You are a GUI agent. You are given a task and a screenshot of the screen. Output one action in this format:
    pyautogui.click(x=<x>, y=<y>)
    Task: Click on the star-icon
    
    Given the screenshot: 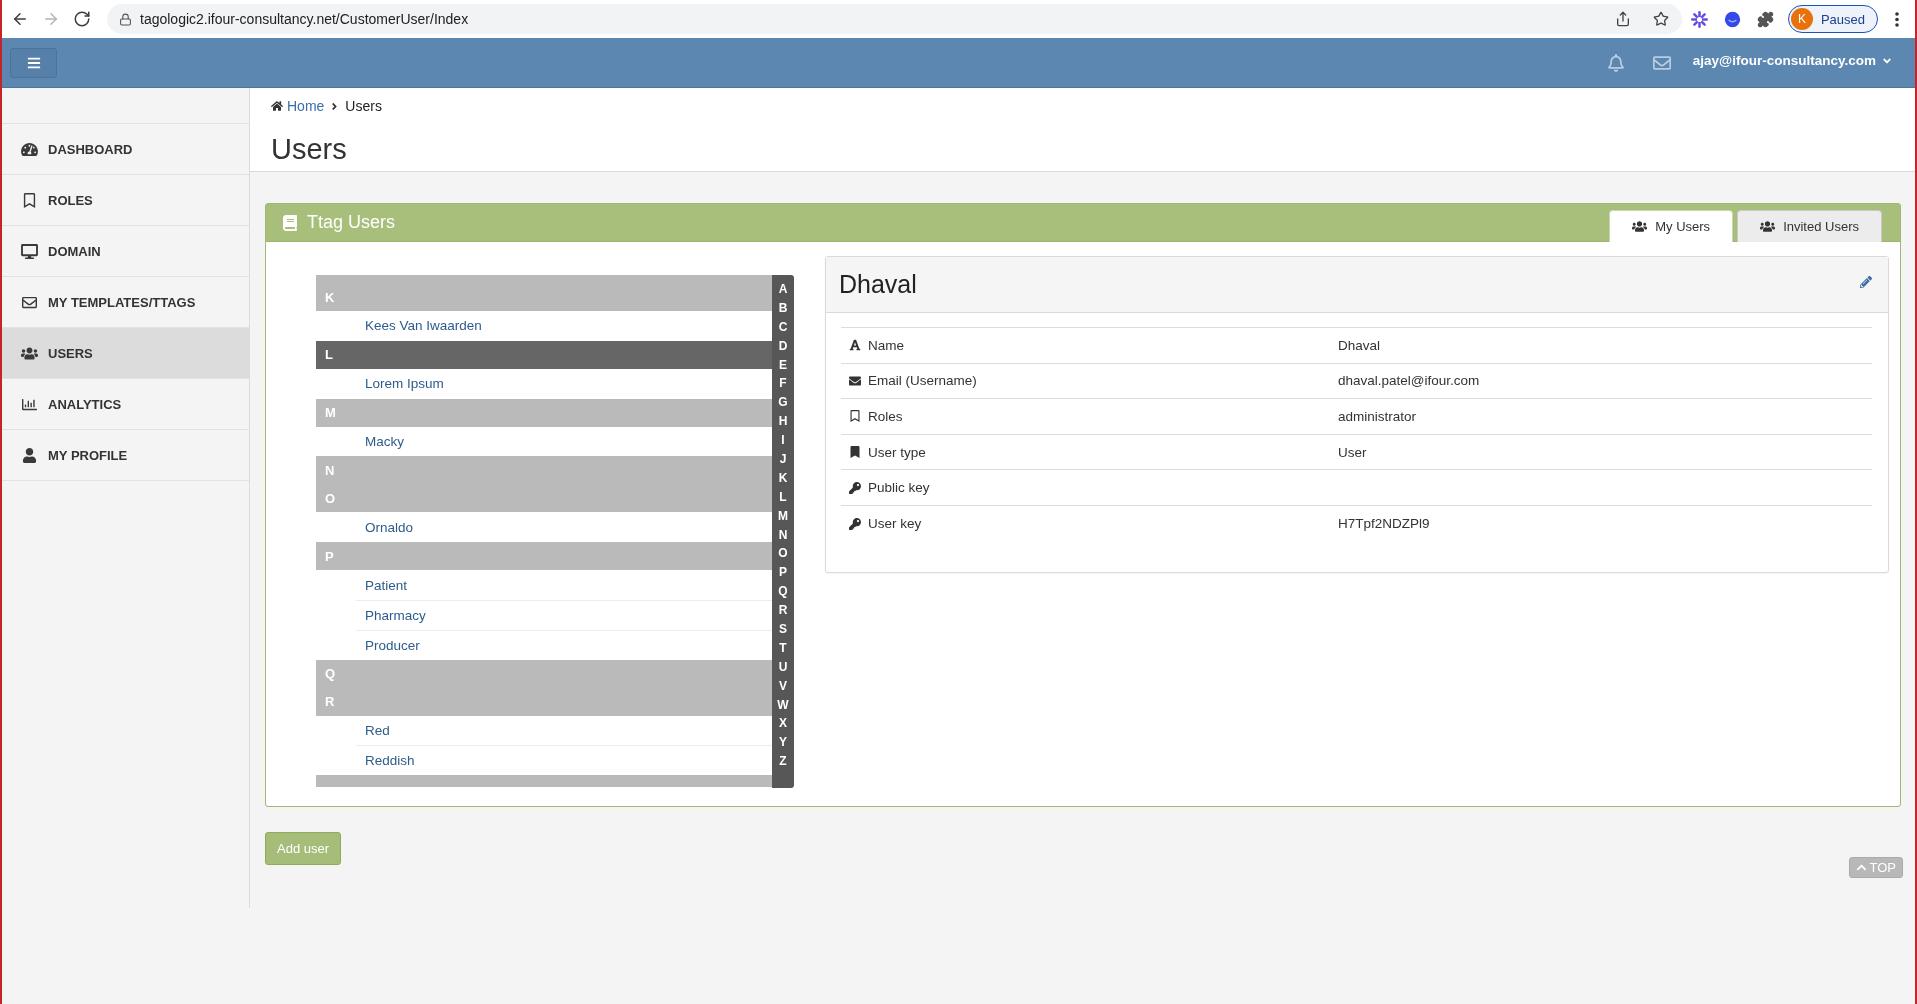 What is the action you would take?
    pyautogui.click(x=1660, y=19)
    